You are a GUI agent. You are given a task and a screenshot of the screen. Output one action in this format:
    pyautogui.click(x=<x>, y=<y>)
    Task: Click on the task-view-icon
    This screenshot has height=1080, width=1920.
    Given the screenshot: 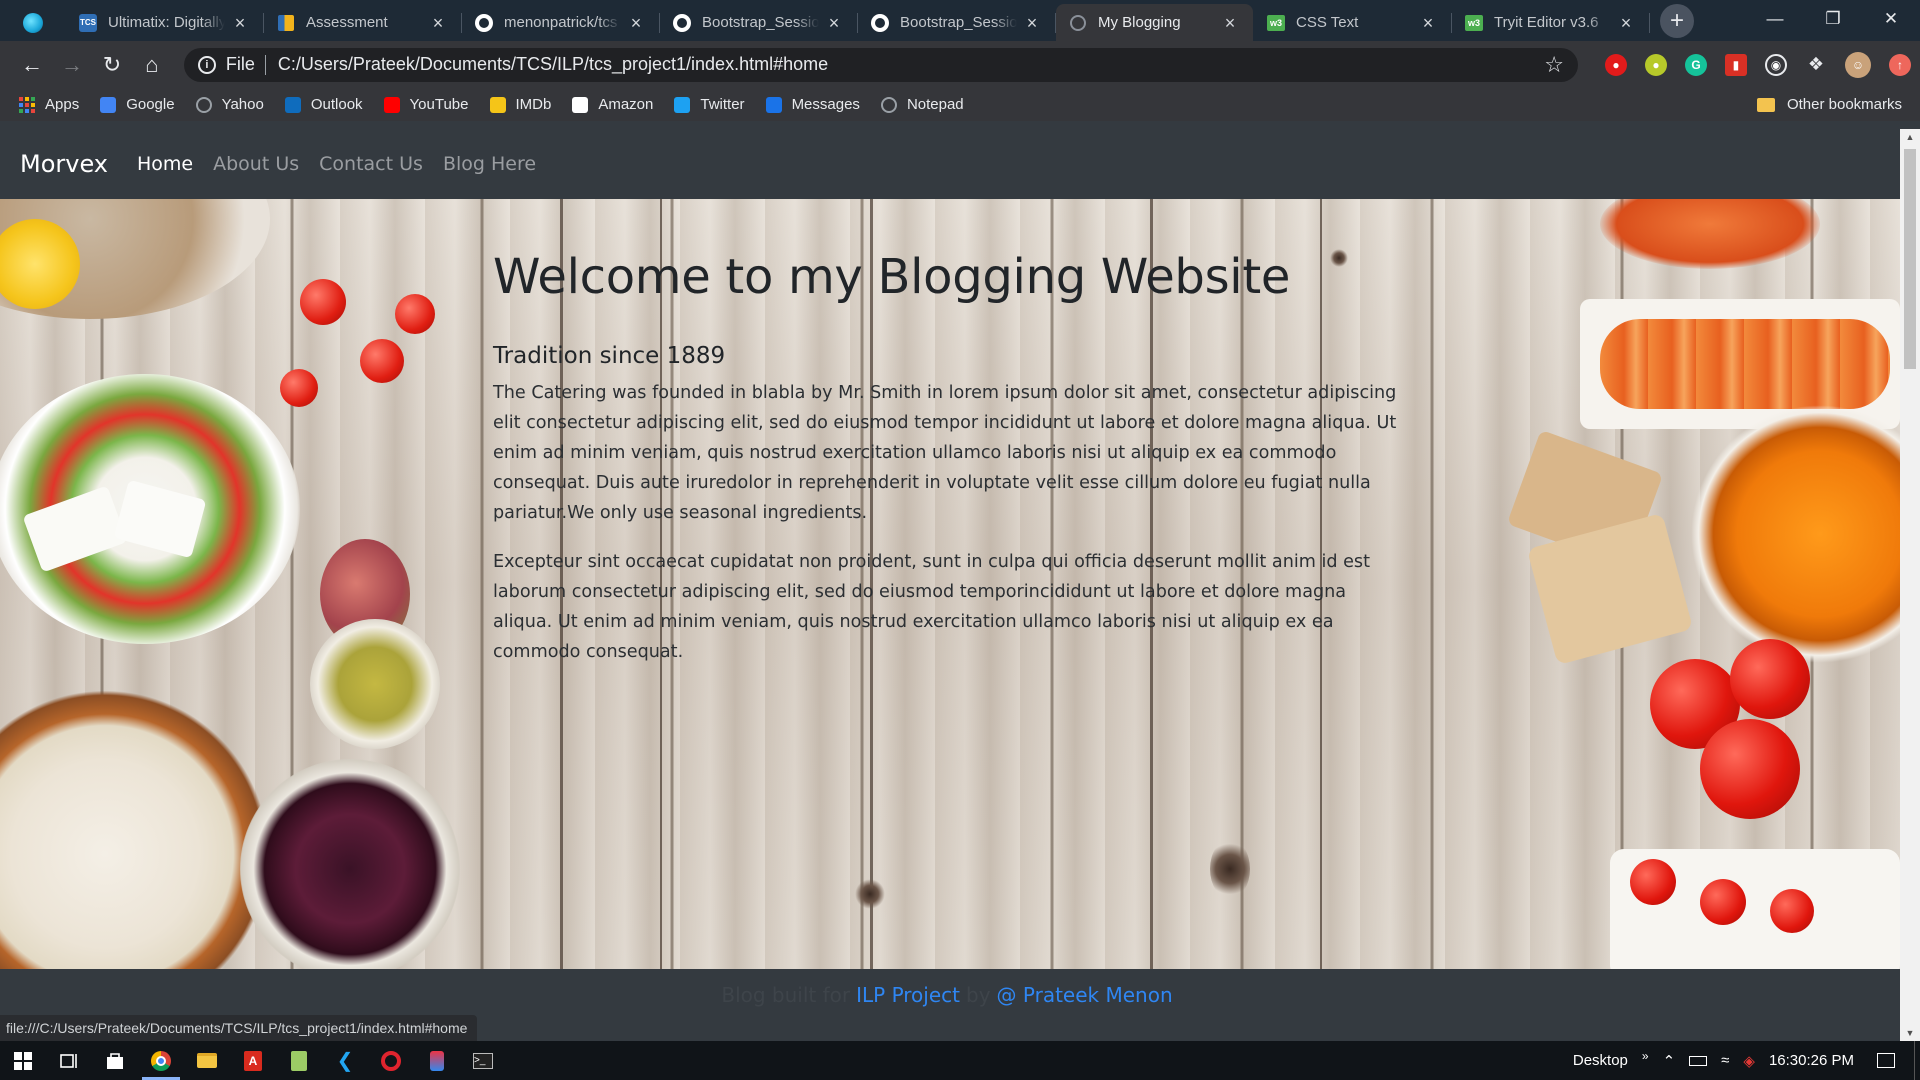 What is the action you would take?
    pyautogui.click(x=69, y=1060)
    